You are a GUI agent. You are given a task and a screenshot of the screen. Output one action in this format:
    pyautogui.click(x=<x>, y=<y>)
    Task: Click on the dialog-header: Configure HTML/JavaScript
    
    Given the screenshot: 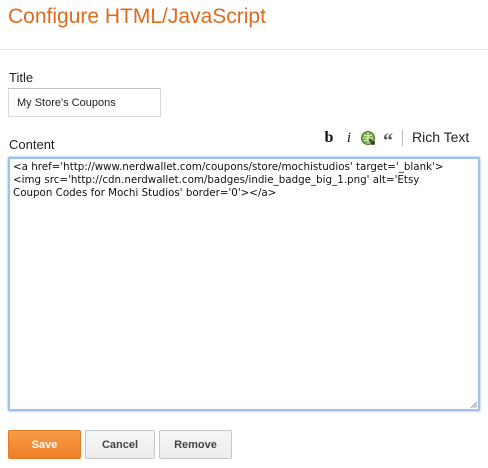 What is the action you would take?
    pyautogui.click(x=244, y=25)
    